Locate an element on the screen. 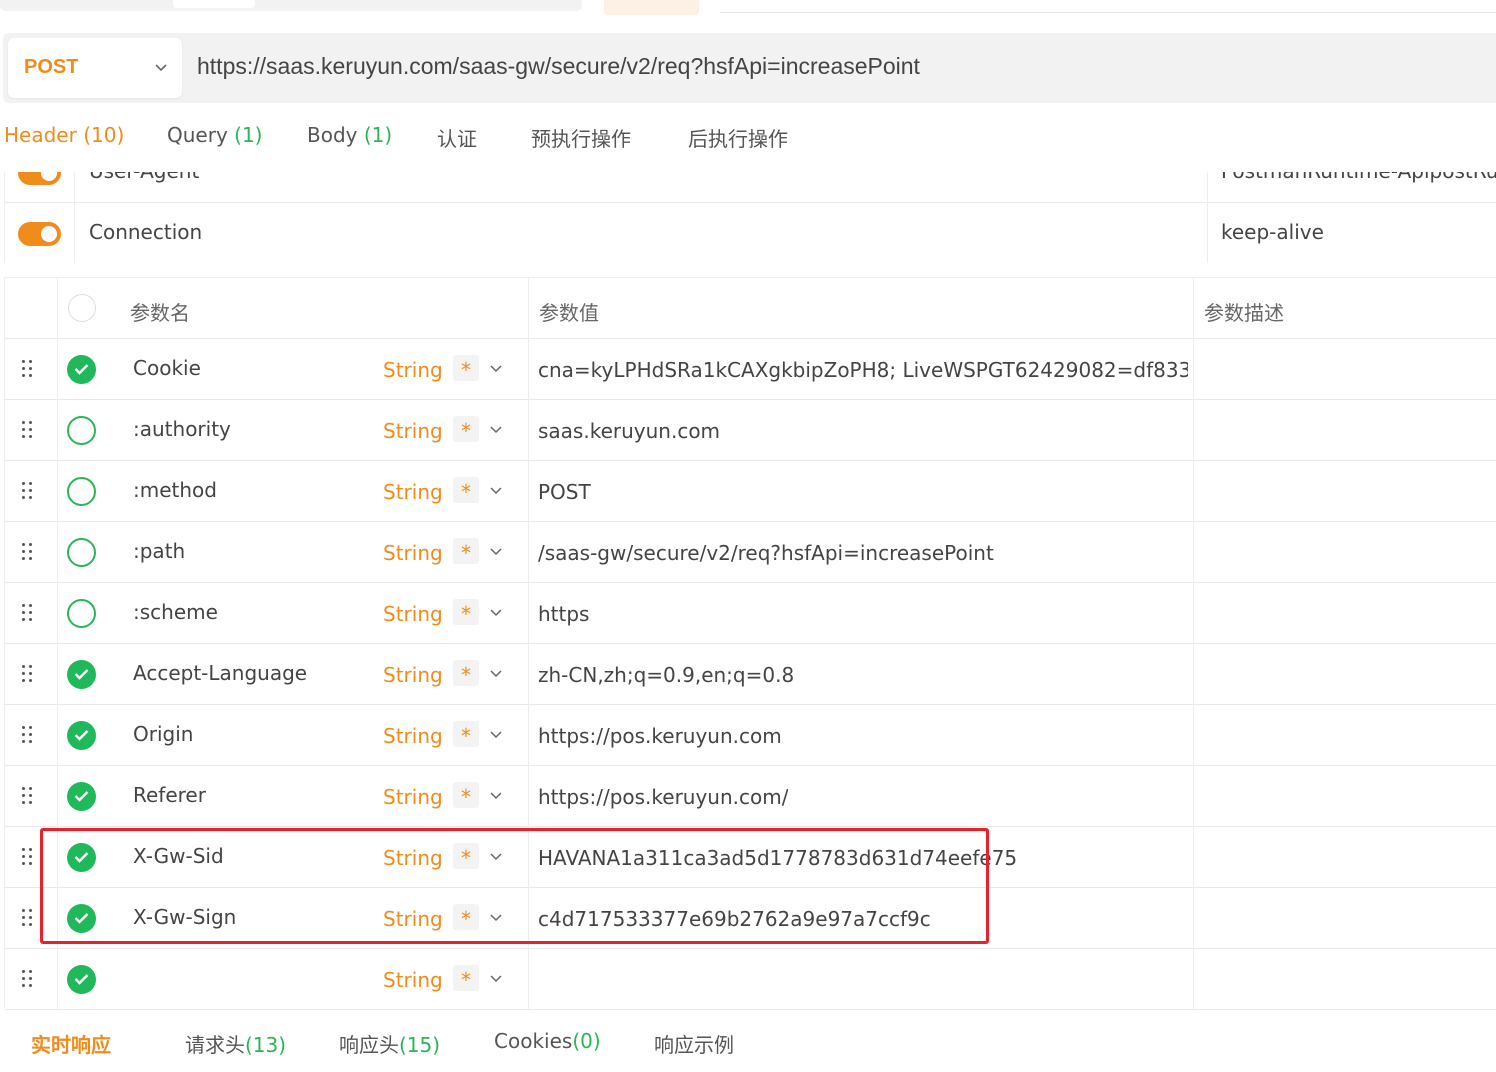  param-name: Origin is located at coordinates (163, 734).